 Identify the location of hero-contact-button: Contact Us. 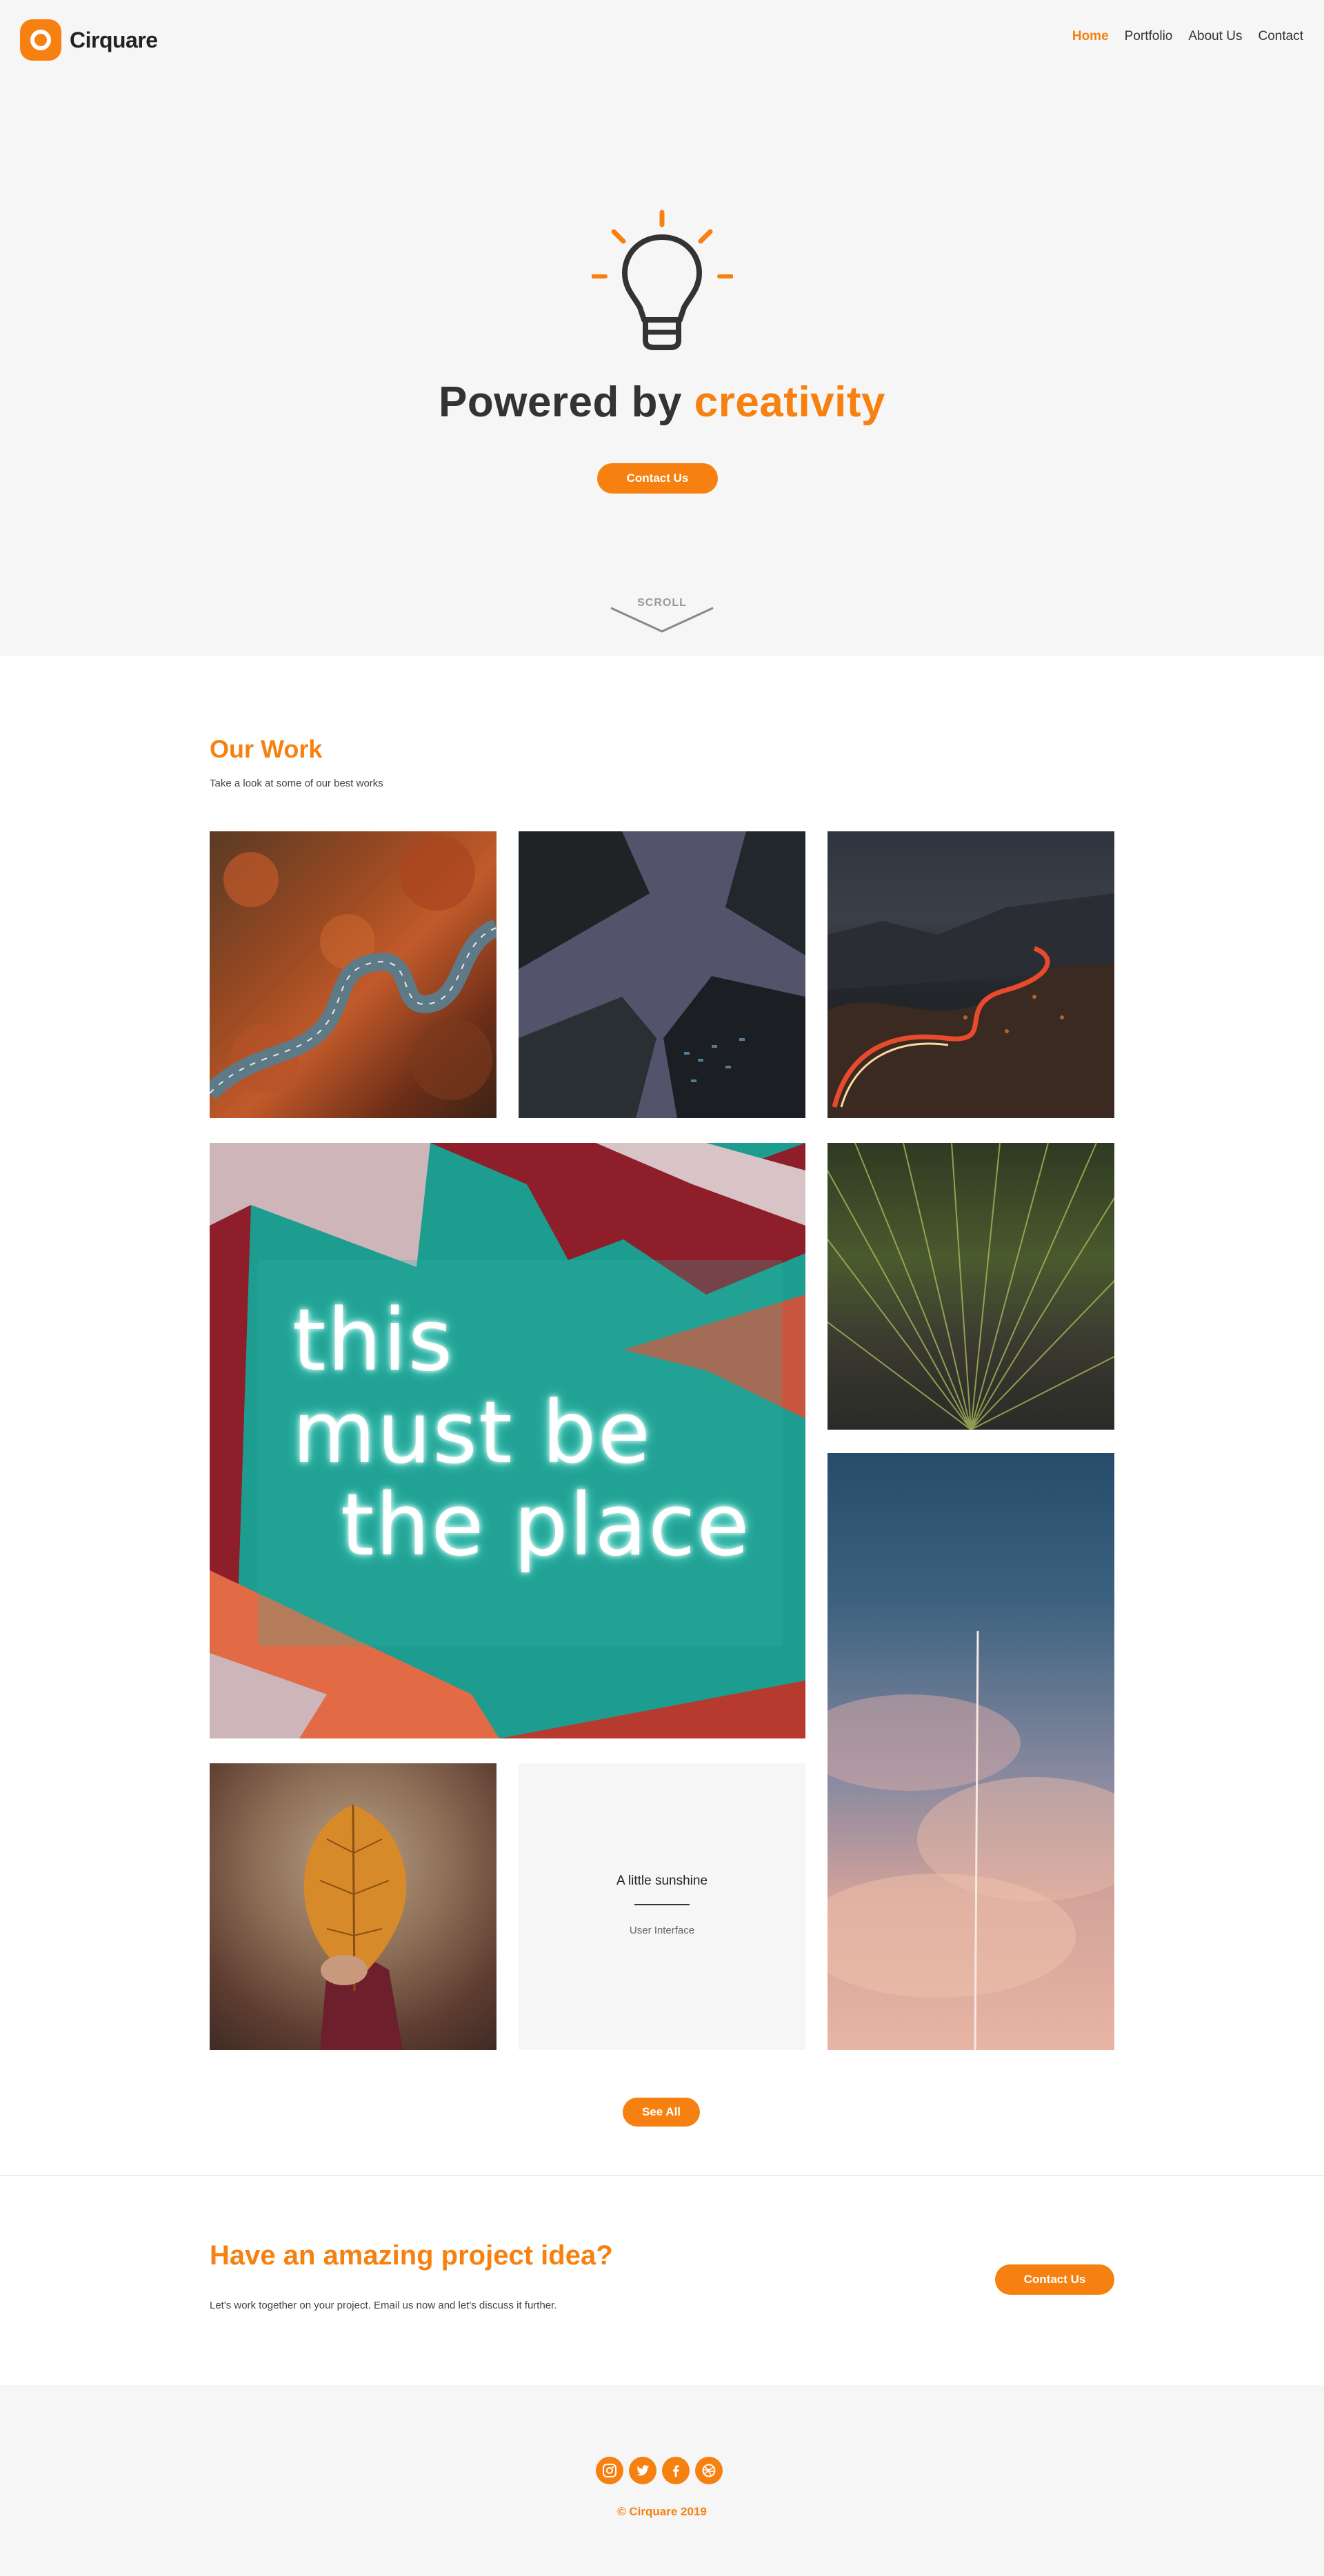
(657, 478).